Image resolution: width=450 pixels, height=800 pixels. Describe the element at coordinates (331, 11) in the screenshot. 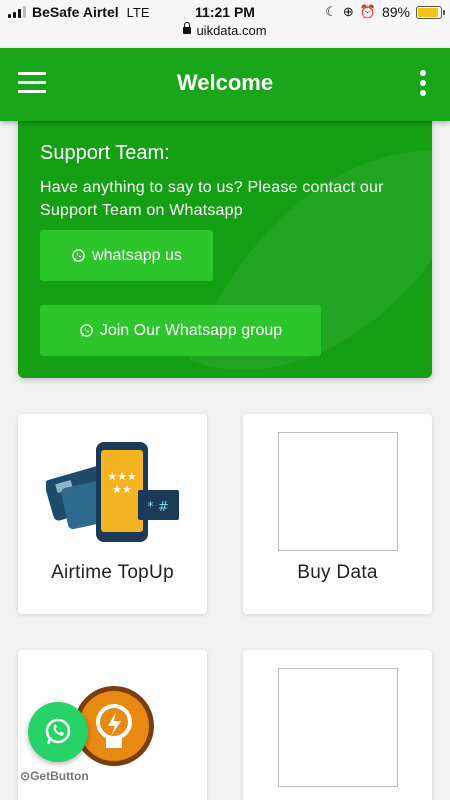

I see `moon-icon: ☾` at that location.